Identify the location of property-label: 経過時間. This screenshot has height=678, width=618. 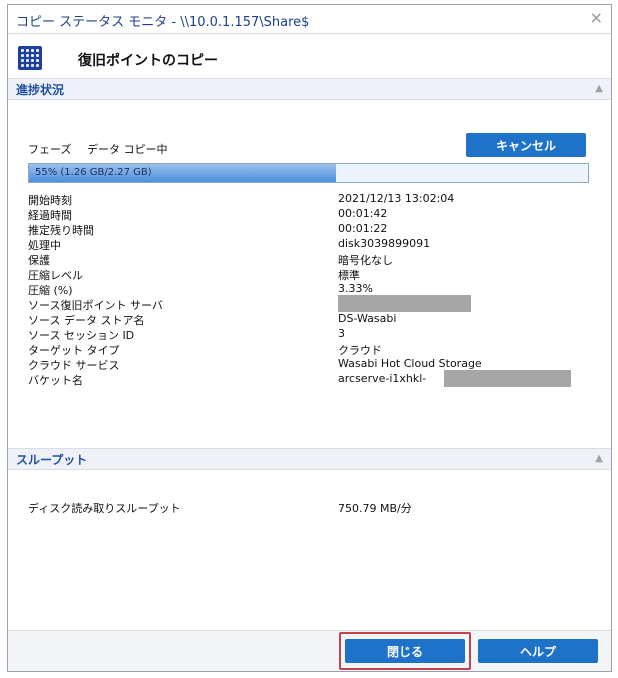
(50, 215).